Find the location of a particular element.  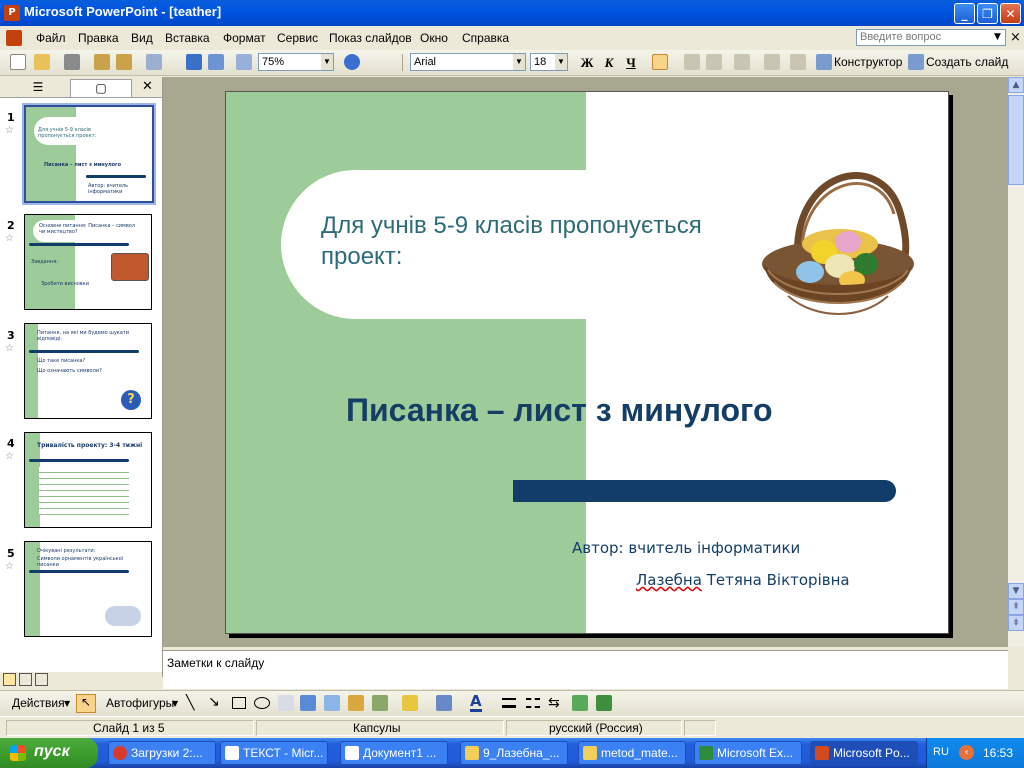

slideshow-view-icon is located at coordinates (41, 679).